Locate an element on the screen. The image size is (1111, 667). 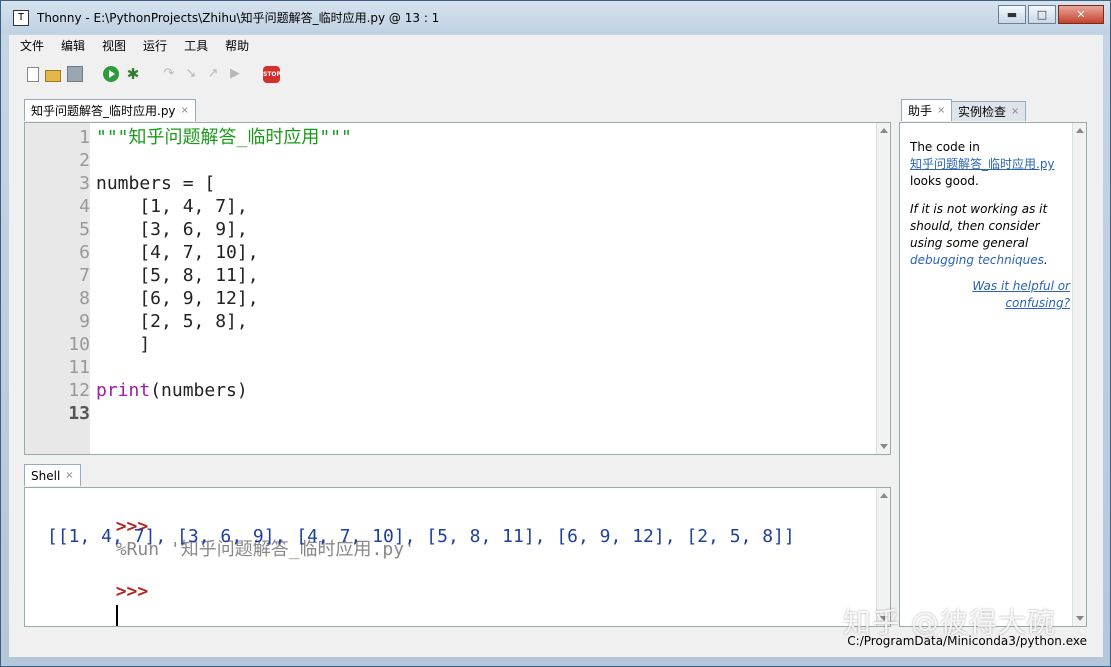
run-icon is located at coordinates (111, 74).